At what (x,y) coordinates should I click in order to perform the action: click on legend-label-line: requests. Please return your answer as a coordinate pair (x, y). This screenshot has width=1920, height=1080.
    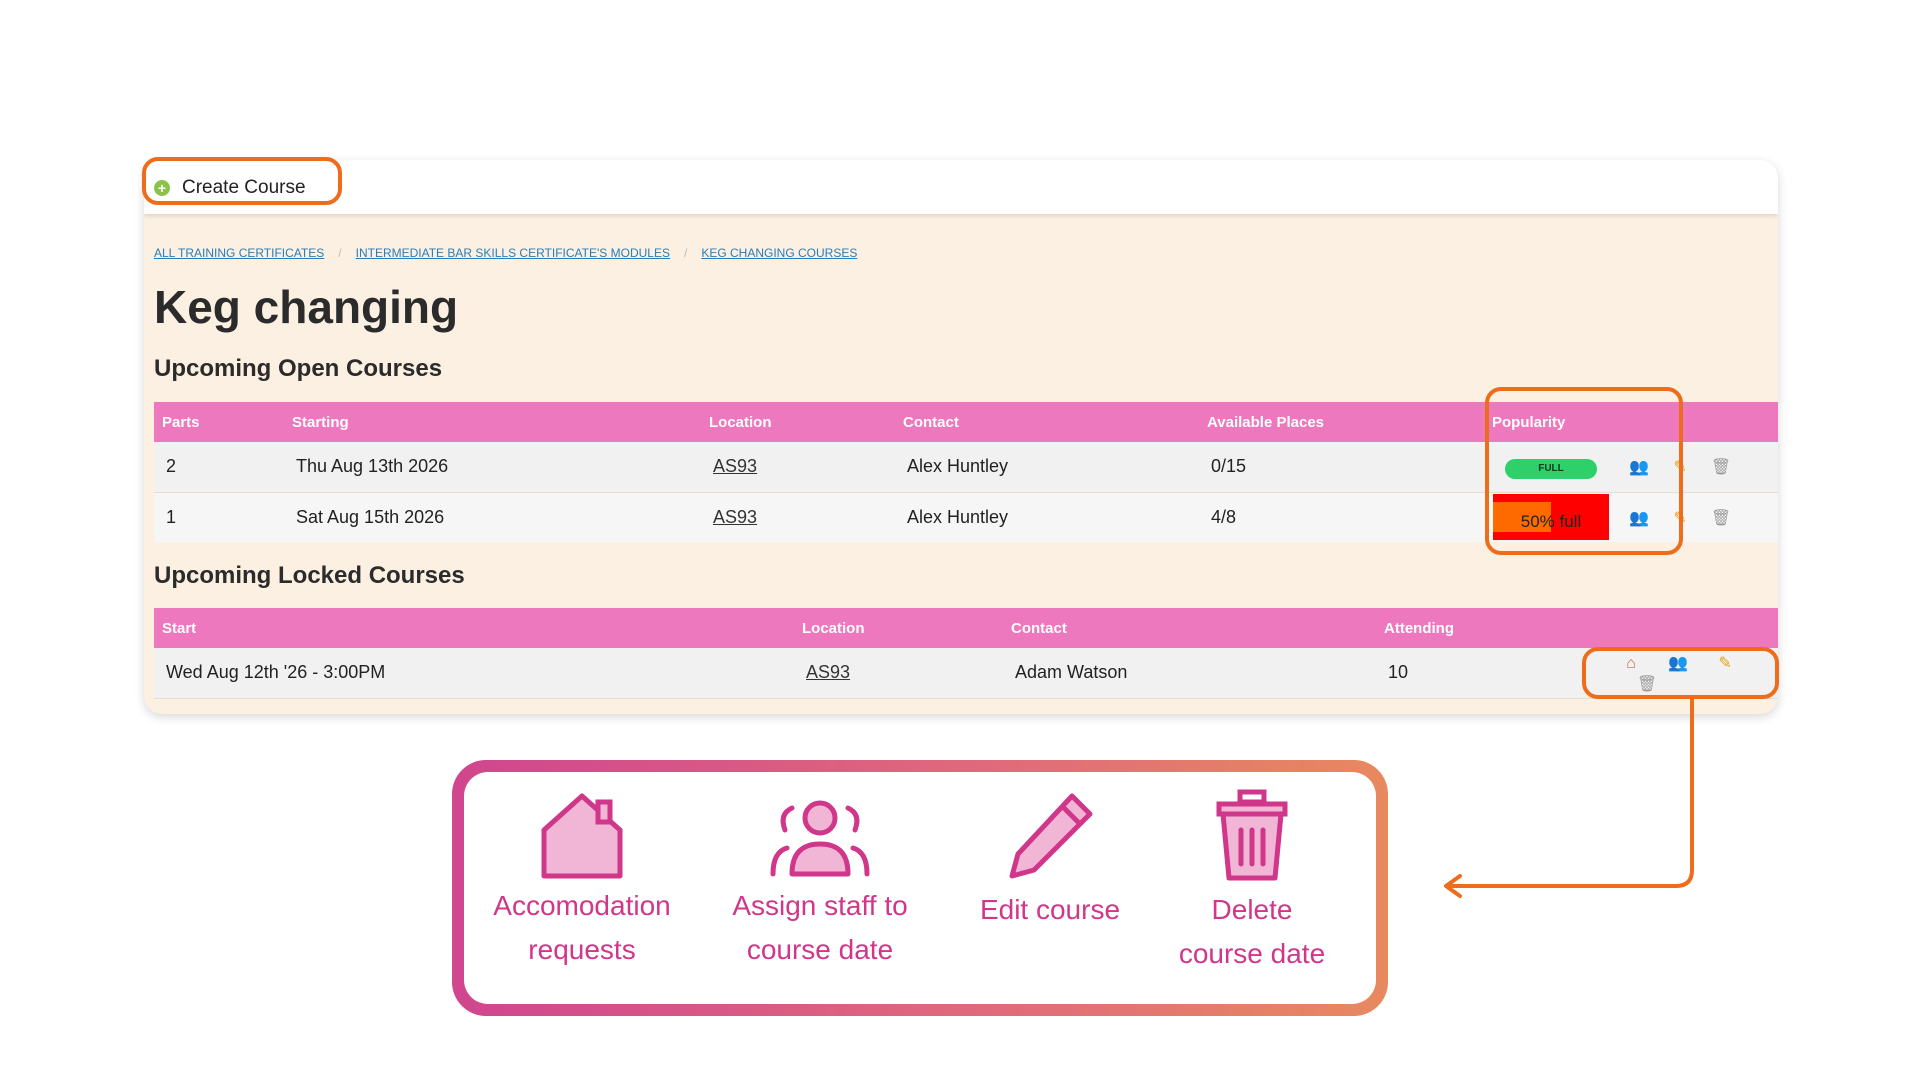
    Looking at the image, I should click on (582, 949).